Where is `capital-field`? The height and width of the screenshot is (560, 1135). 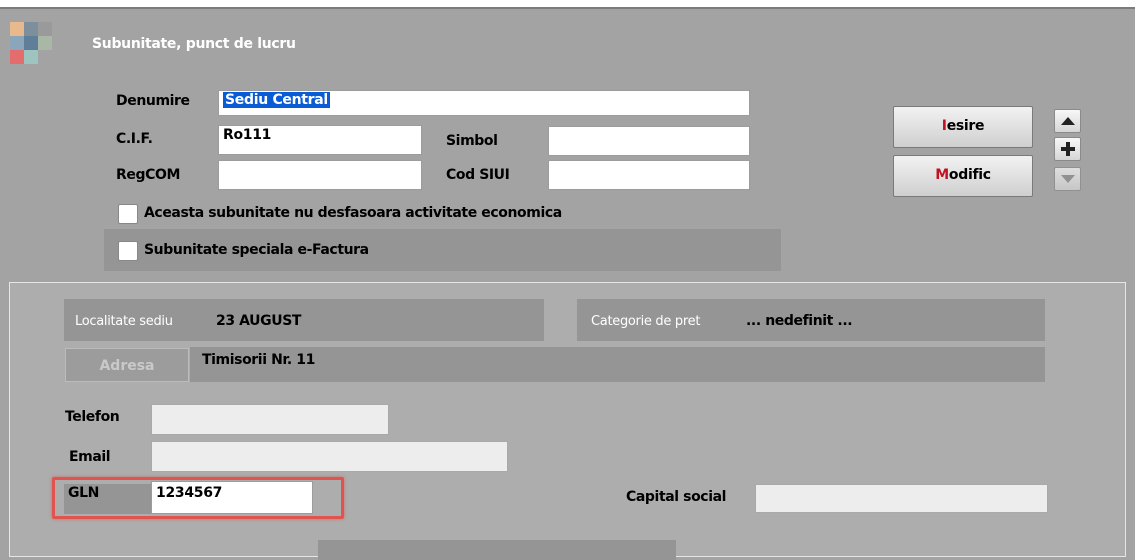
capital-field is located at coordinates (901, 498).